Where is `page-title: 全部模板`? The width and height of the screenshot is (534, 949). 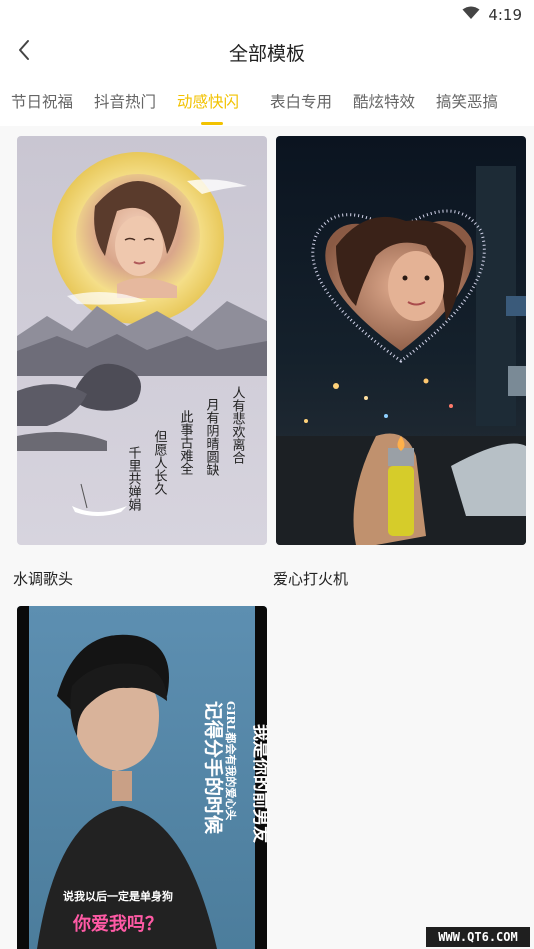
page-title: 全部模板 is located at coordinates (266, 54).